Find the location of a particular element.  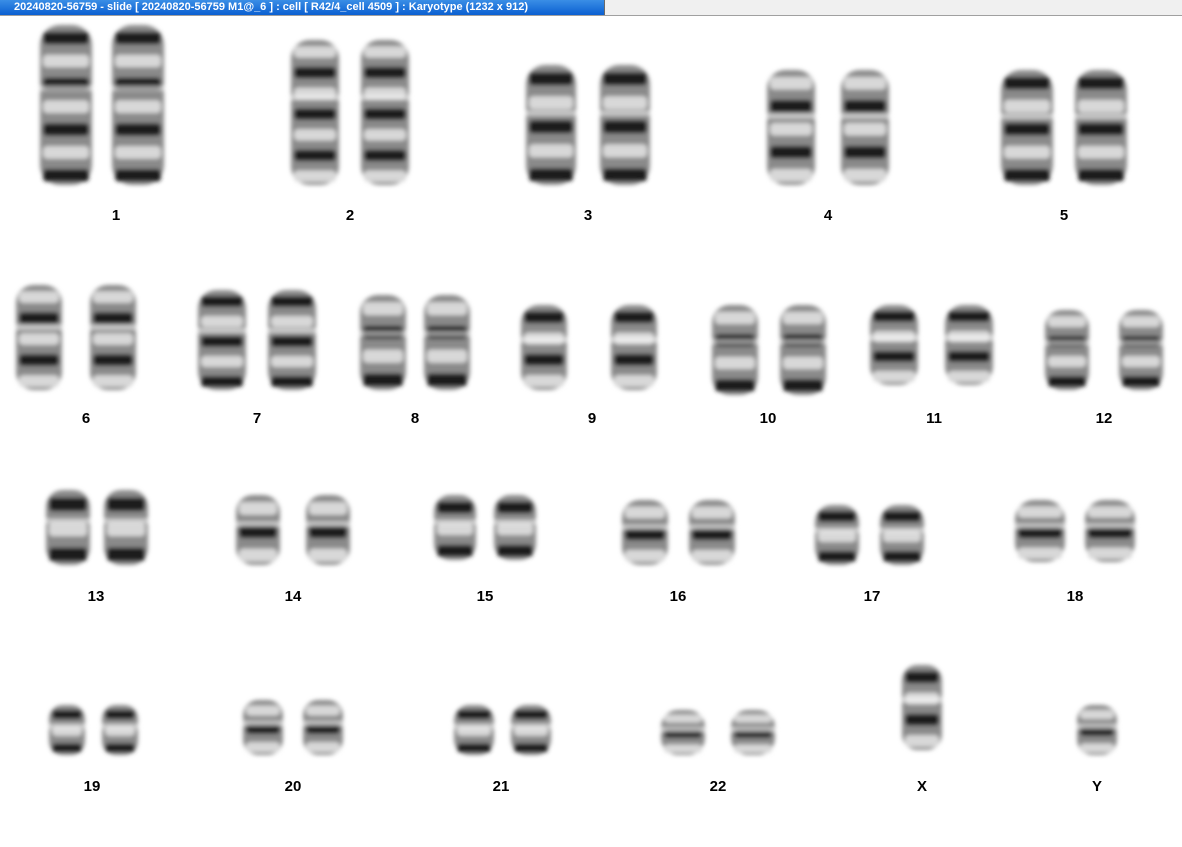

chromosome-pair-X is located at coordinates (922, 707).